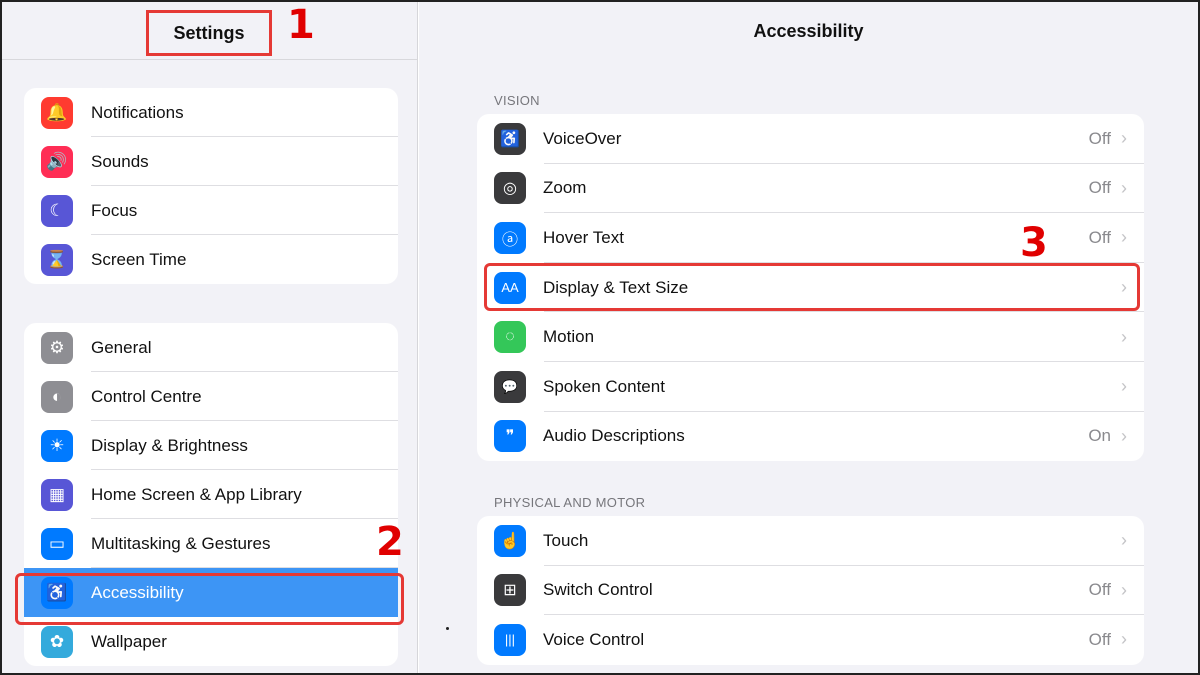 The image size is (1200, 675). I want to click on sidebar-item-sounds: 🔊 Sounds, so click(211, 161).